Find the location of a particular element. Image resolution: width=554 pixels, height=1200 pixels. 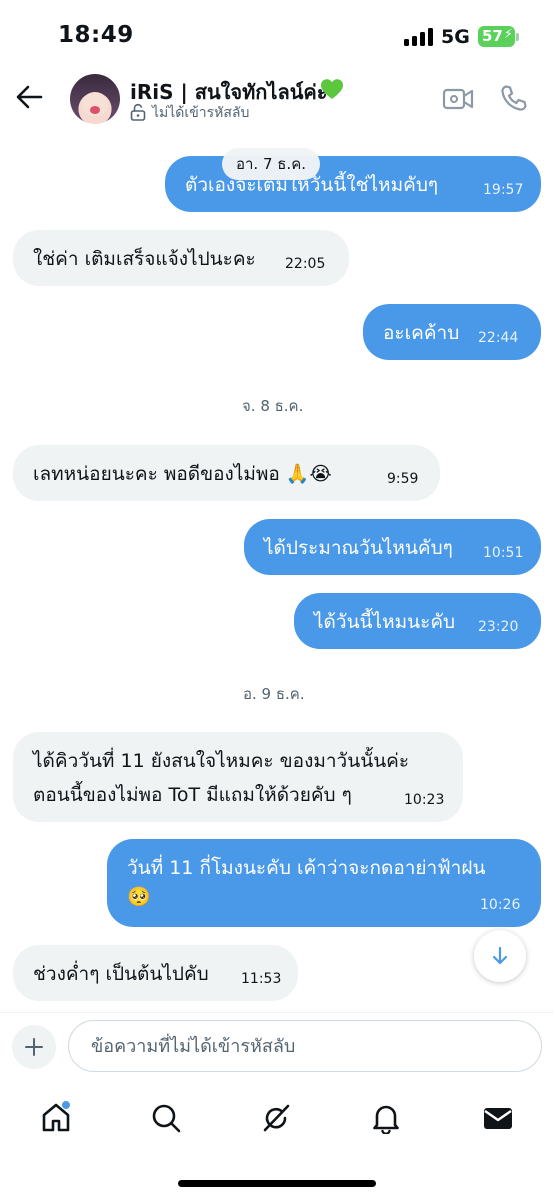

tab-messages is located at coordinates (498, 1118).